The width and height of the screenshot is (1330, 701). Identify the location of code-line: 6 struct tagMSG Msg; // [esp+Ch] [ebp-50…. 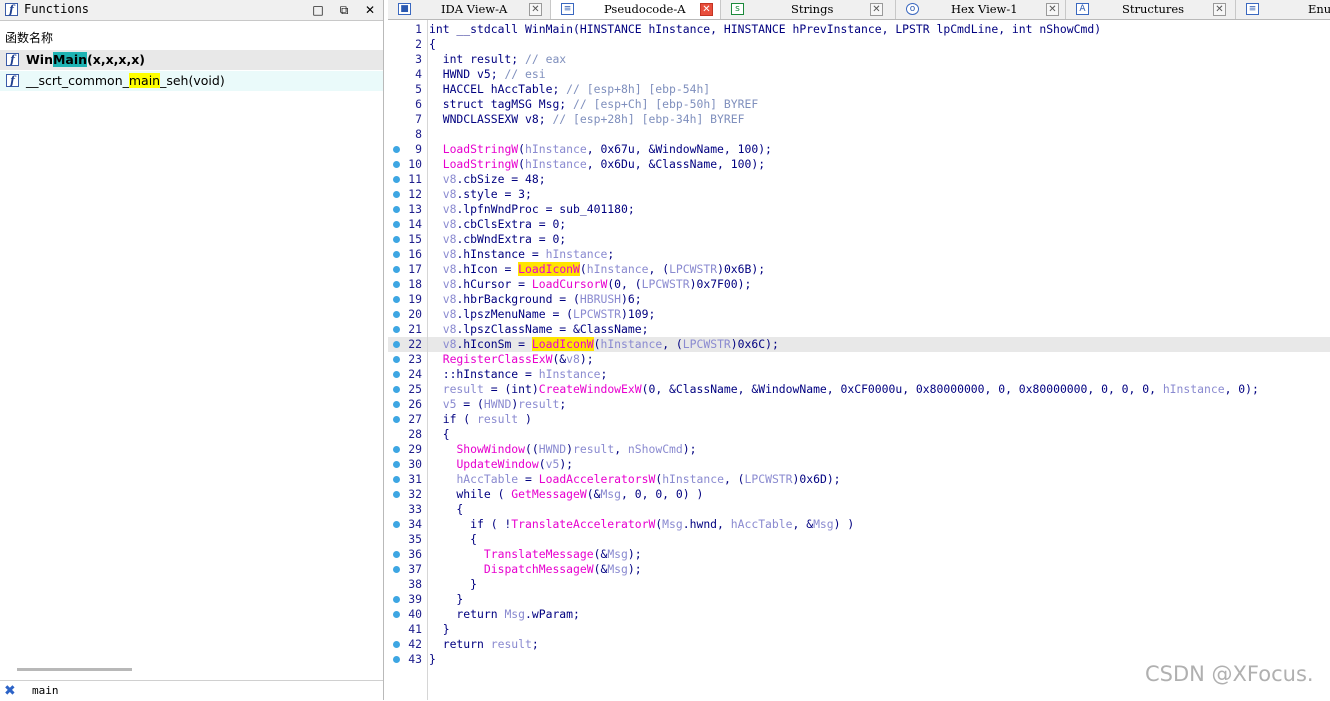
(859, 104).